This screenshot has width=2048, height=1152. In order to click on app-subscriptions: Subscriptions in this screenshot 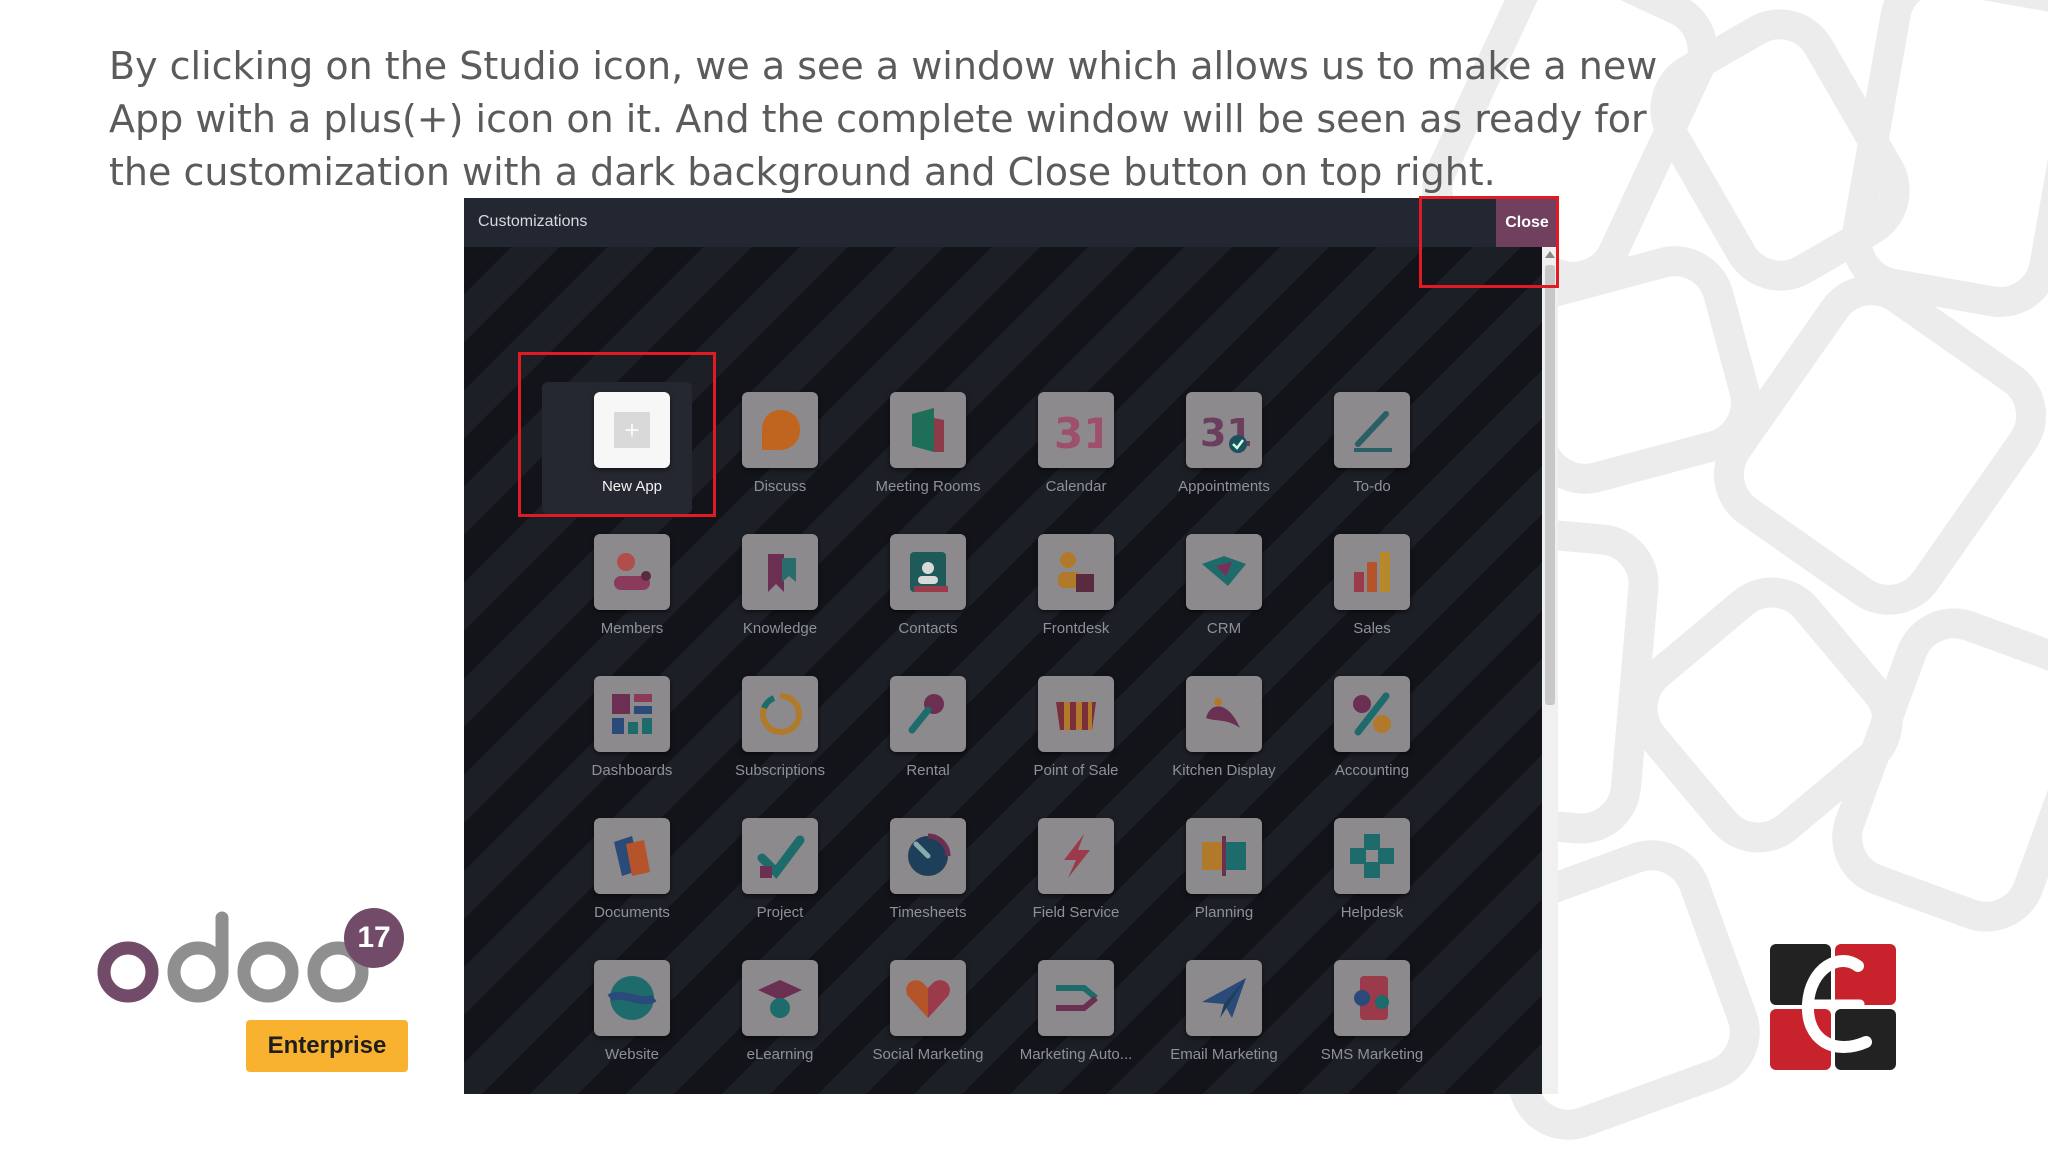, I will do `click(780, 736)`.